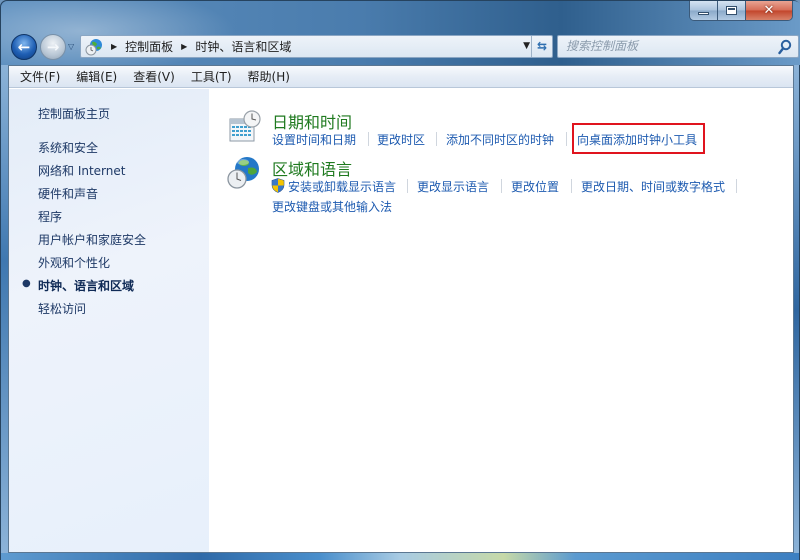 This screenshot has width=800, height=560. I want to click on menu-bar: 文件(F) 编辑(E) 查看(V) 工具(T) 帮助(H), so click(401, 77).